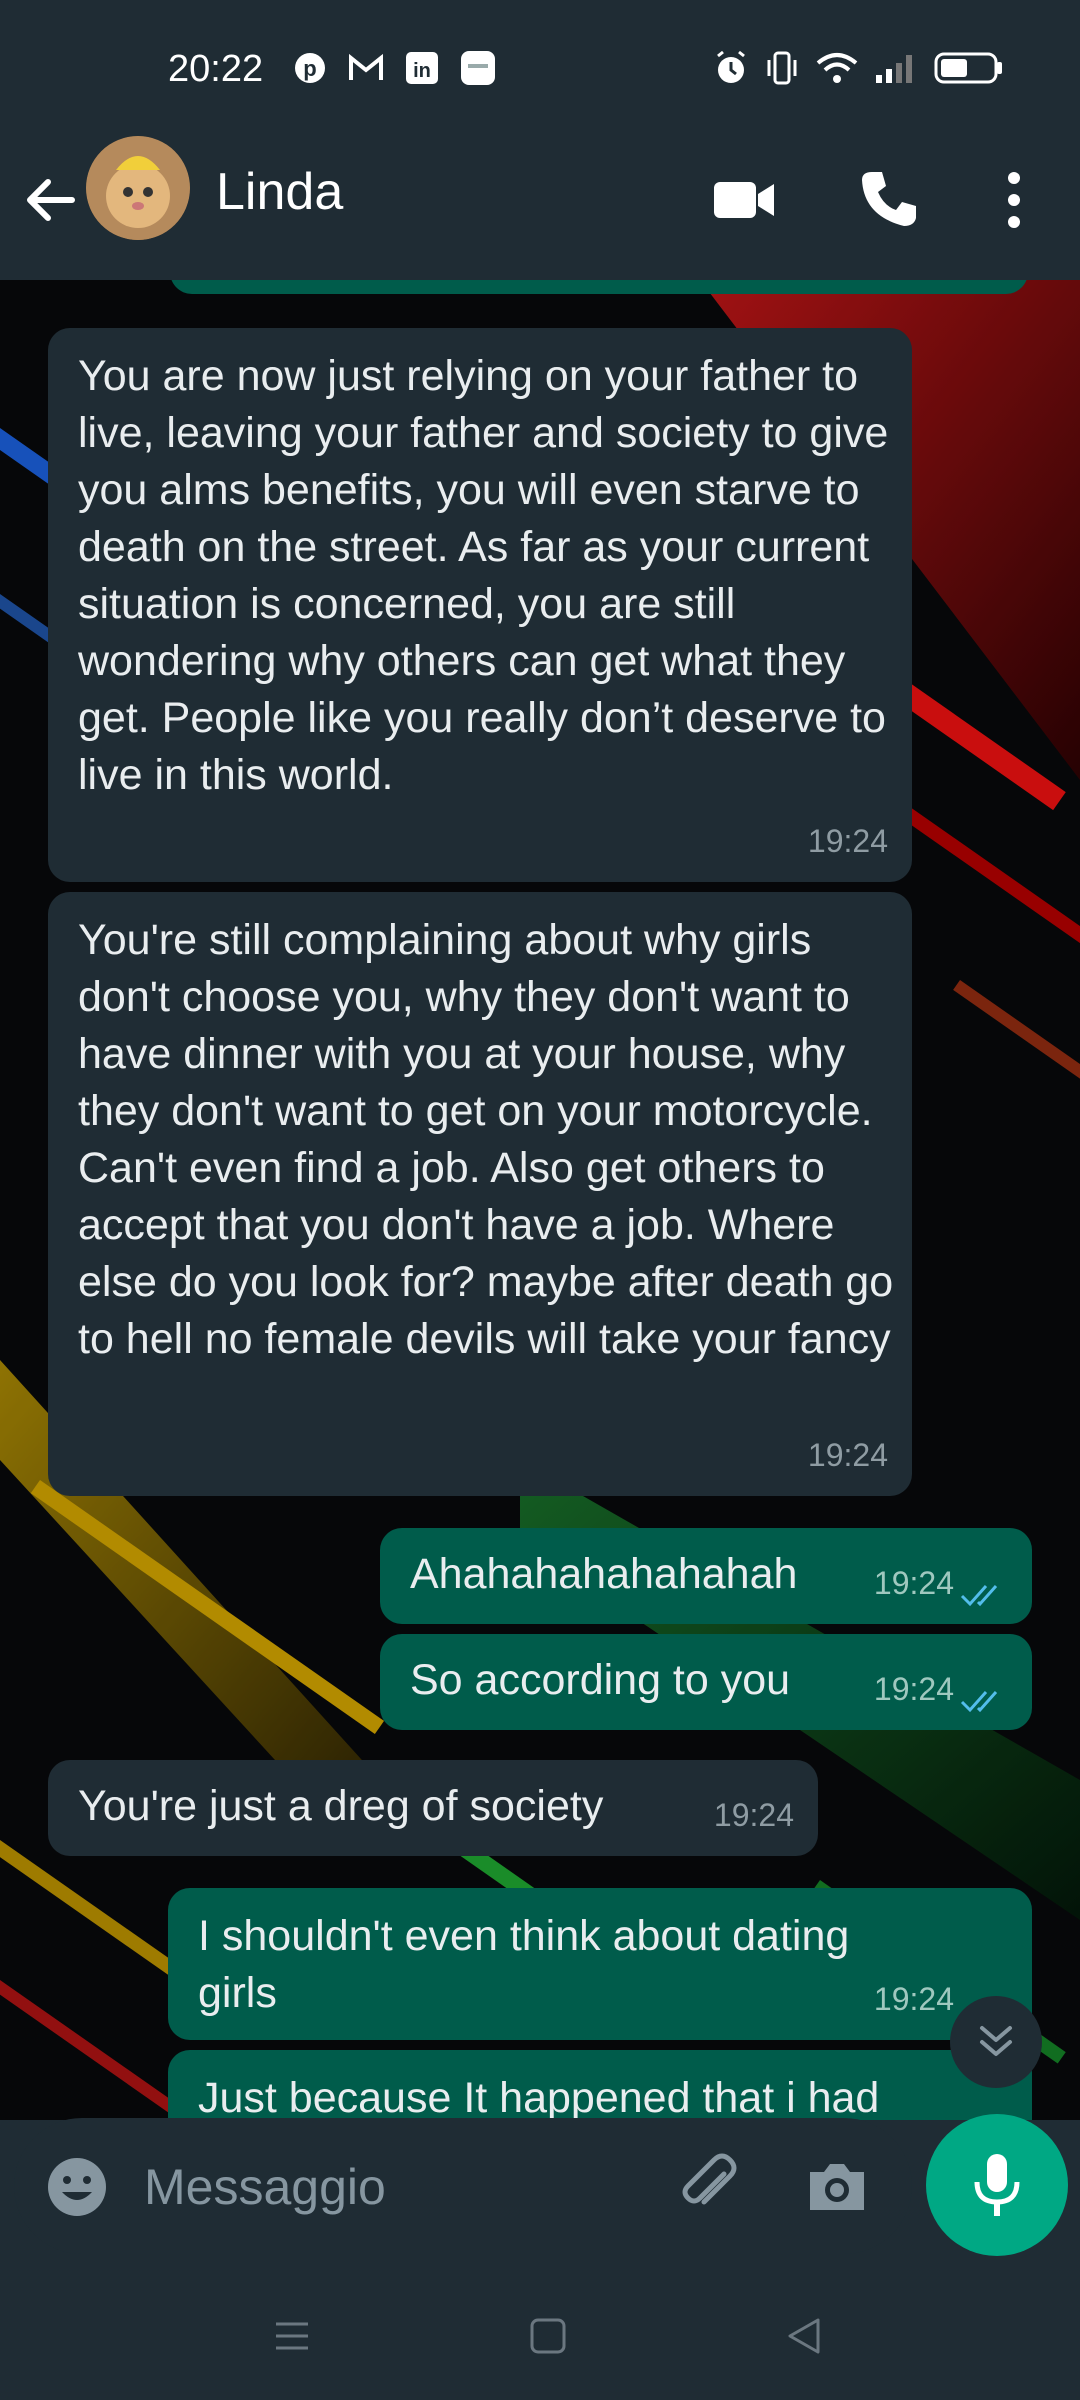 The height and width of the screenshot is (2400, 1080). I want to click on alarm-icon, so click(731, 66).